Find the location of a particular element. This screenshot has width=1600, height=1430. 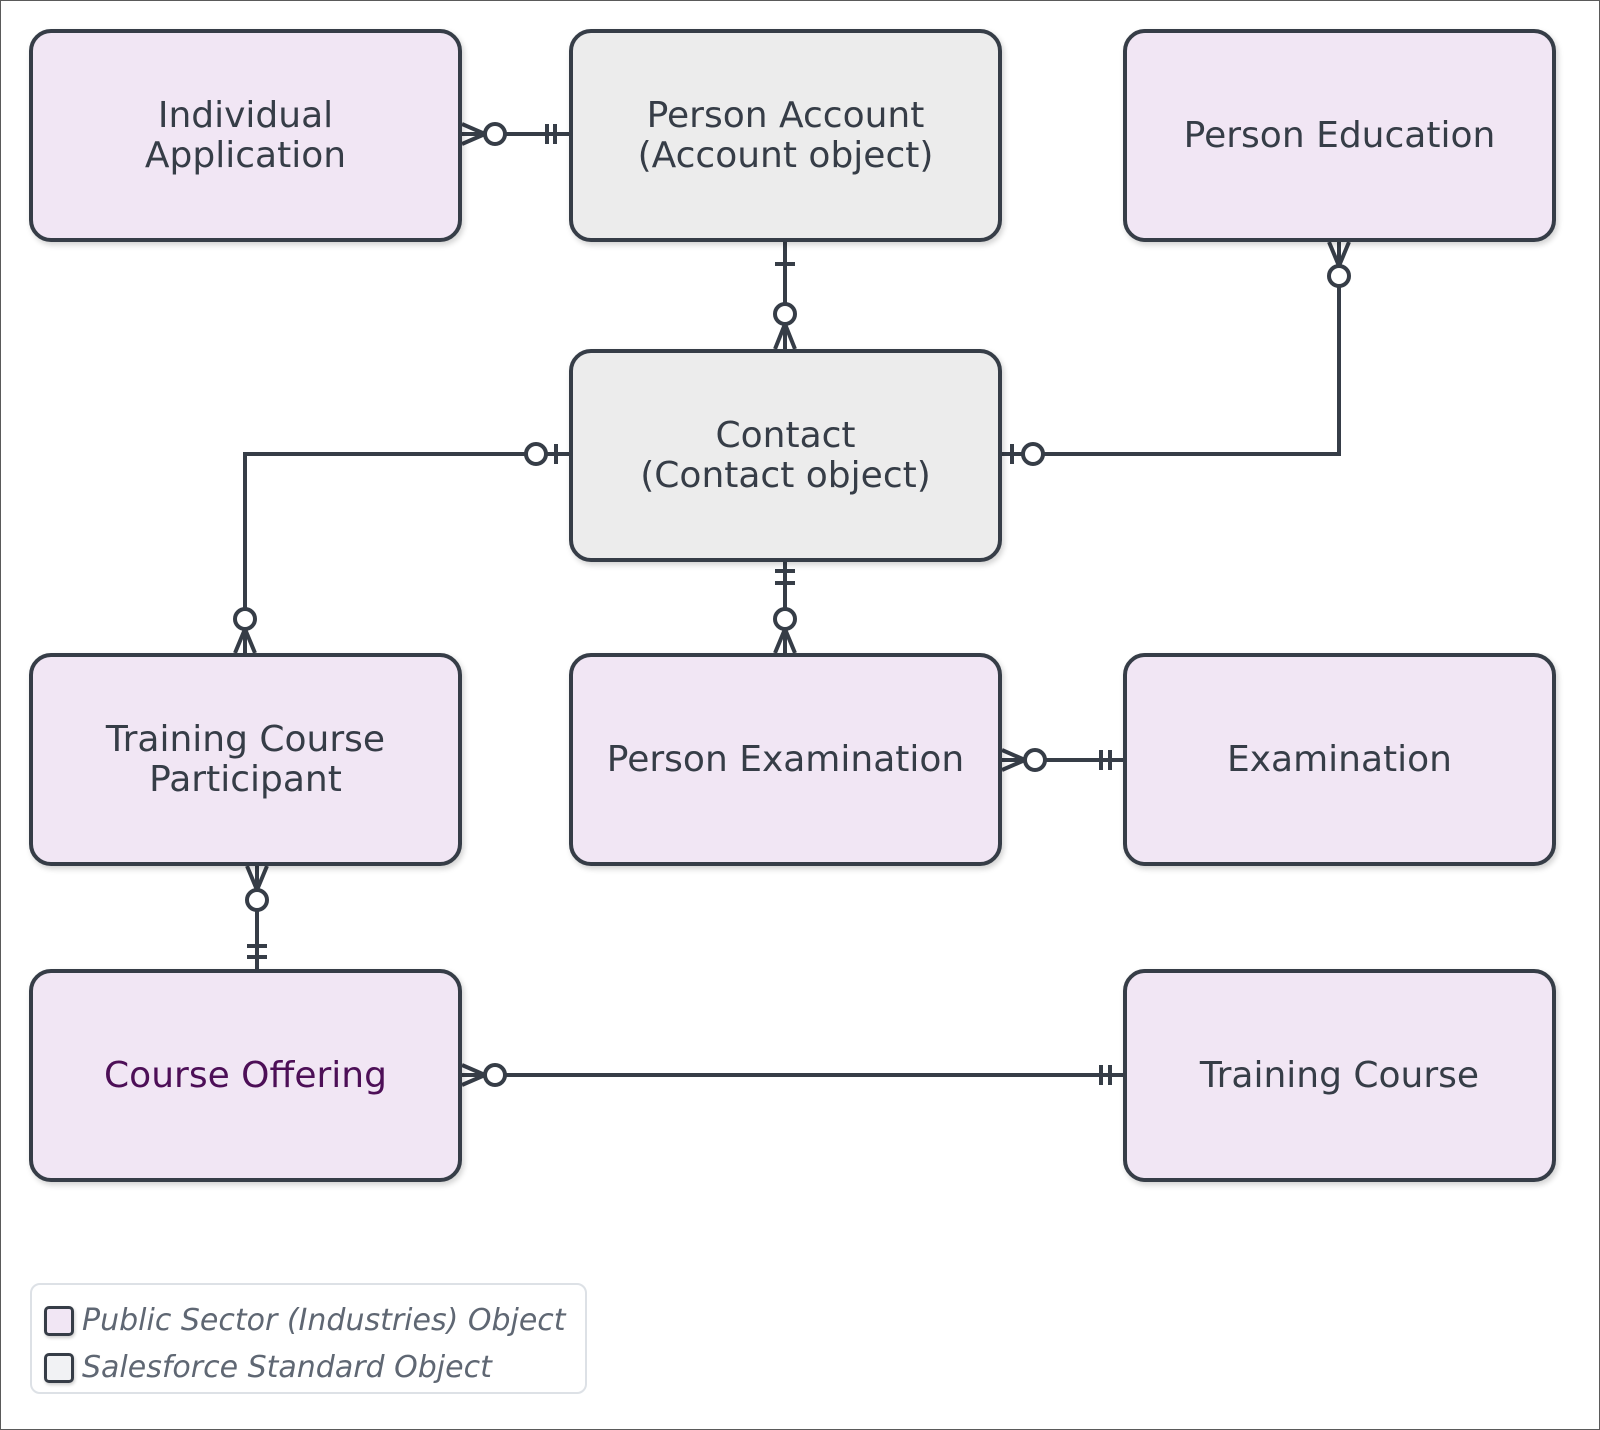

entity-label: Person Account (Account object) is located at coordinates (785, 135).